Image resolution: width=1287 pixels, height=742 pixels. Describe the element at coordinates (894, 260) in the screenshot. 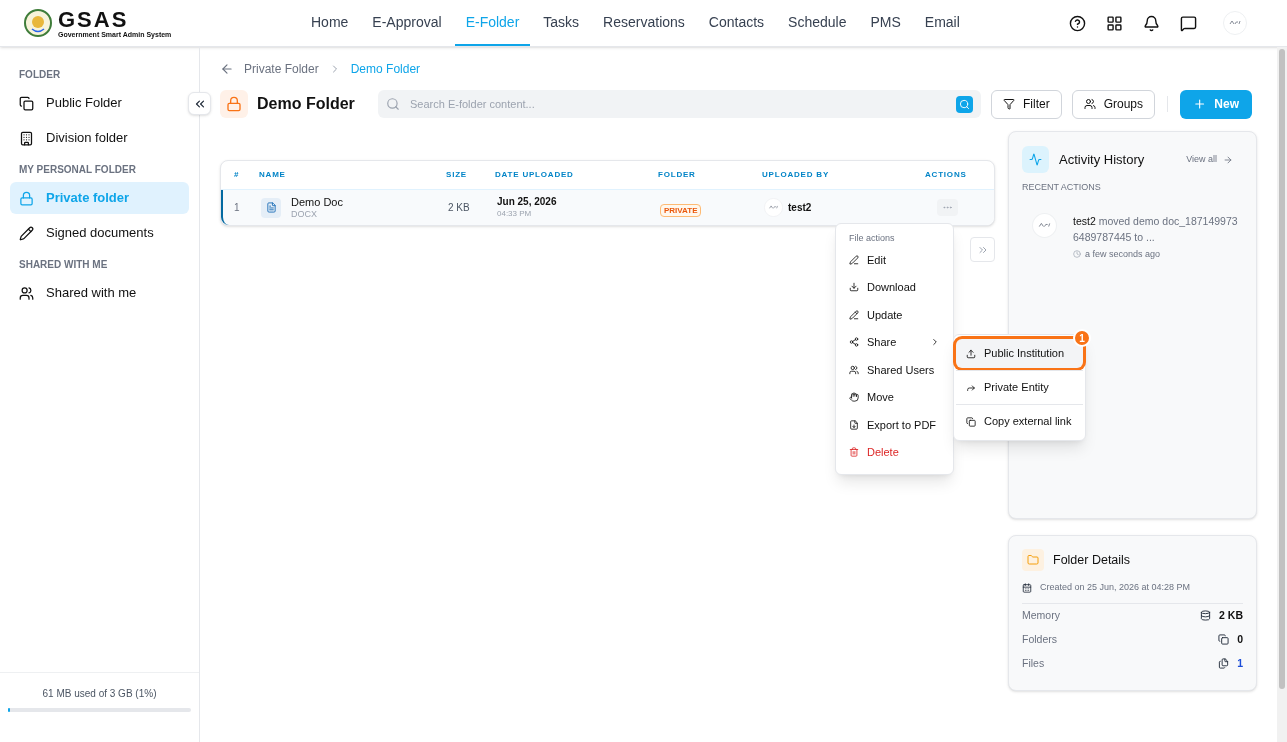

I see `menu-item: Edit` at that location.